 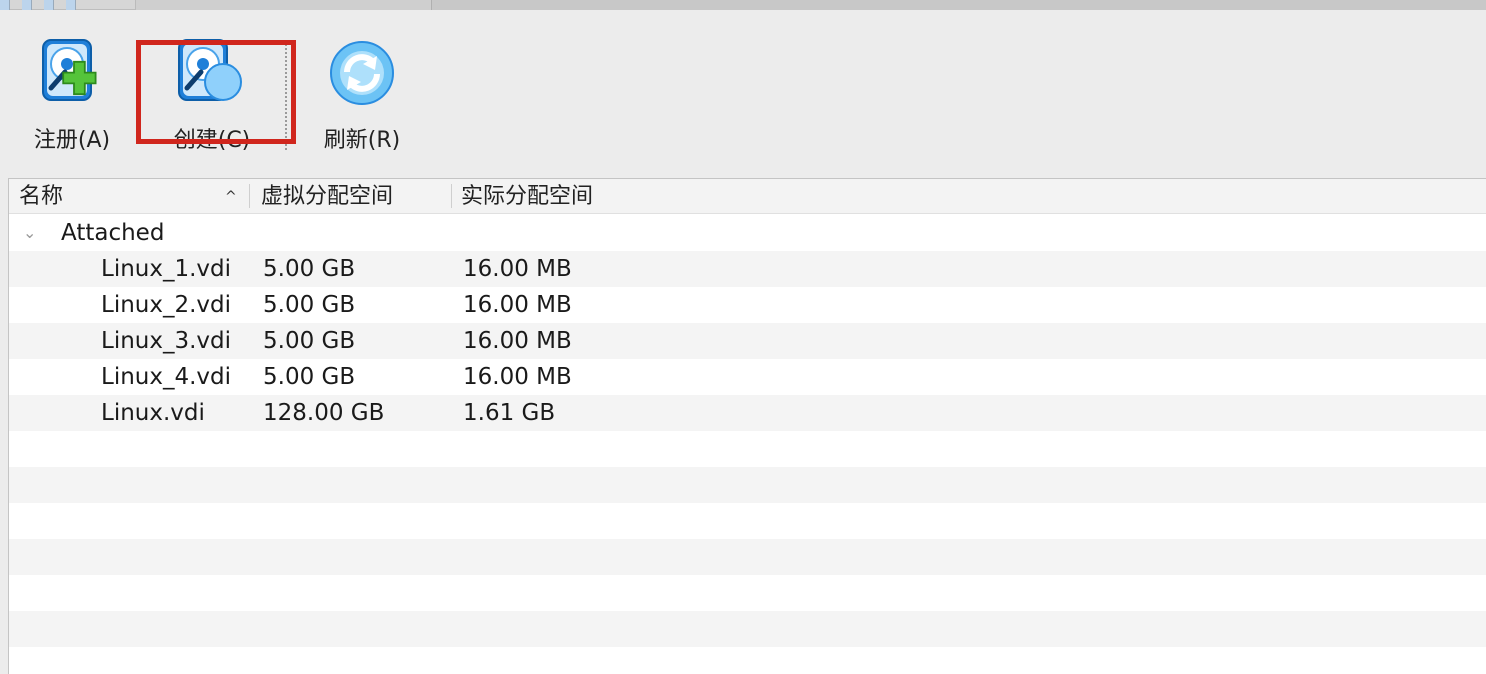 What do you see at coordinates (747, 196) in the screenshot?
I see `table-header: 名称 ^ 虚拟分配空间 实际分配空间` at bounding box center [747, 196].